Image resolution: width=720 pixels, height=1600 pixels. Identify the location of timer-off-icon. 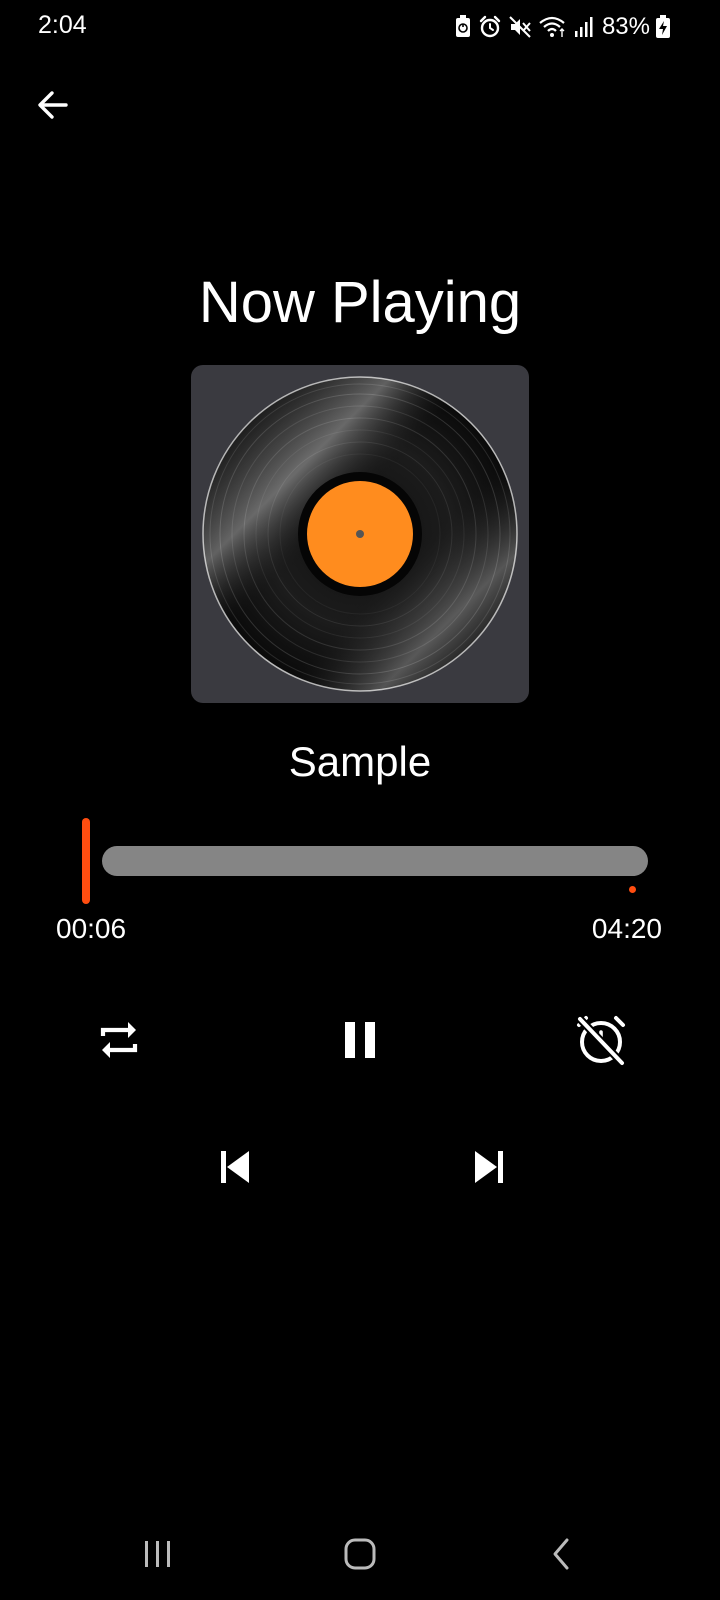
(601, 1042).